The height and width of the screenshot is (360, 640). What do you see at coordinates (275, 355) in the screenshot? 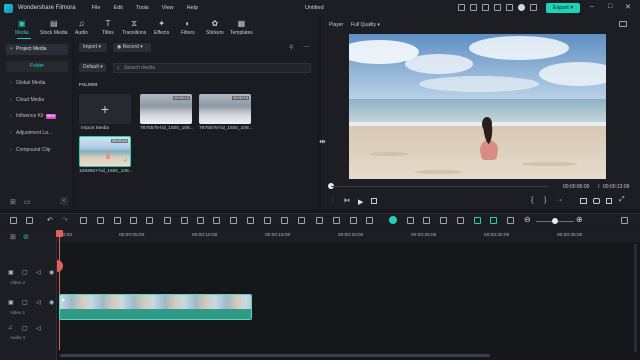
I see `timeline-horizontal-scrollbar` at bounding box center [275, 355].